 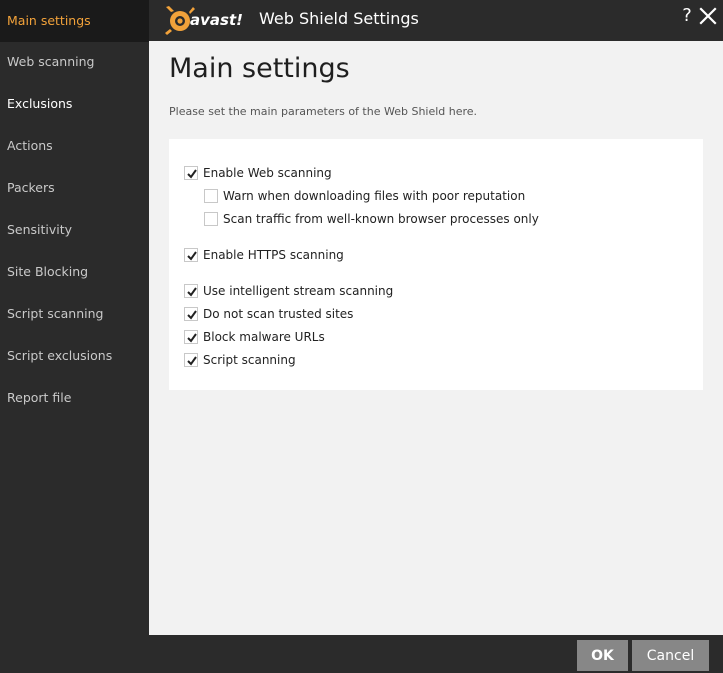 I want to click on sidebar-item-exclusions: Exclusions, so click(x=74, y=104).